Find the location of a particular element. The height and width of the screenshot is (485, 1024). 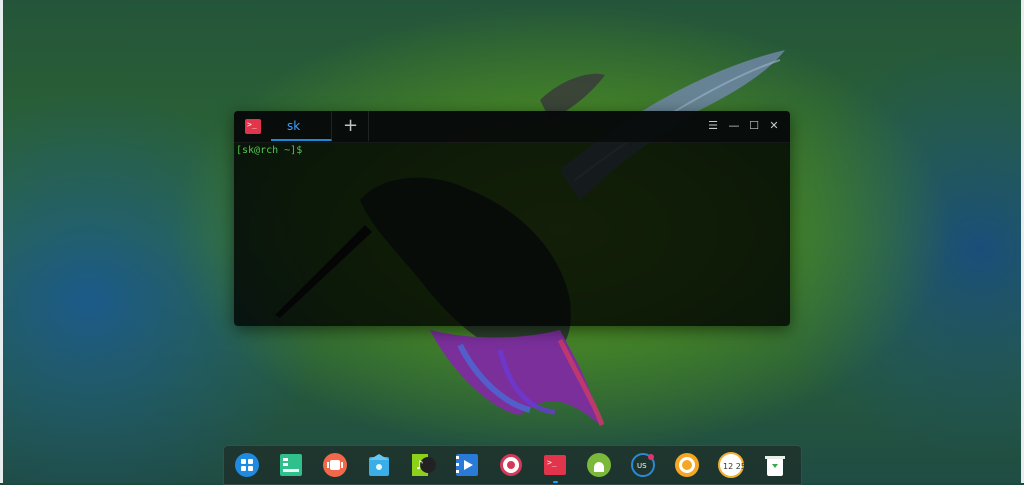

close-button: ✕ is located at coordinates (774, 126).